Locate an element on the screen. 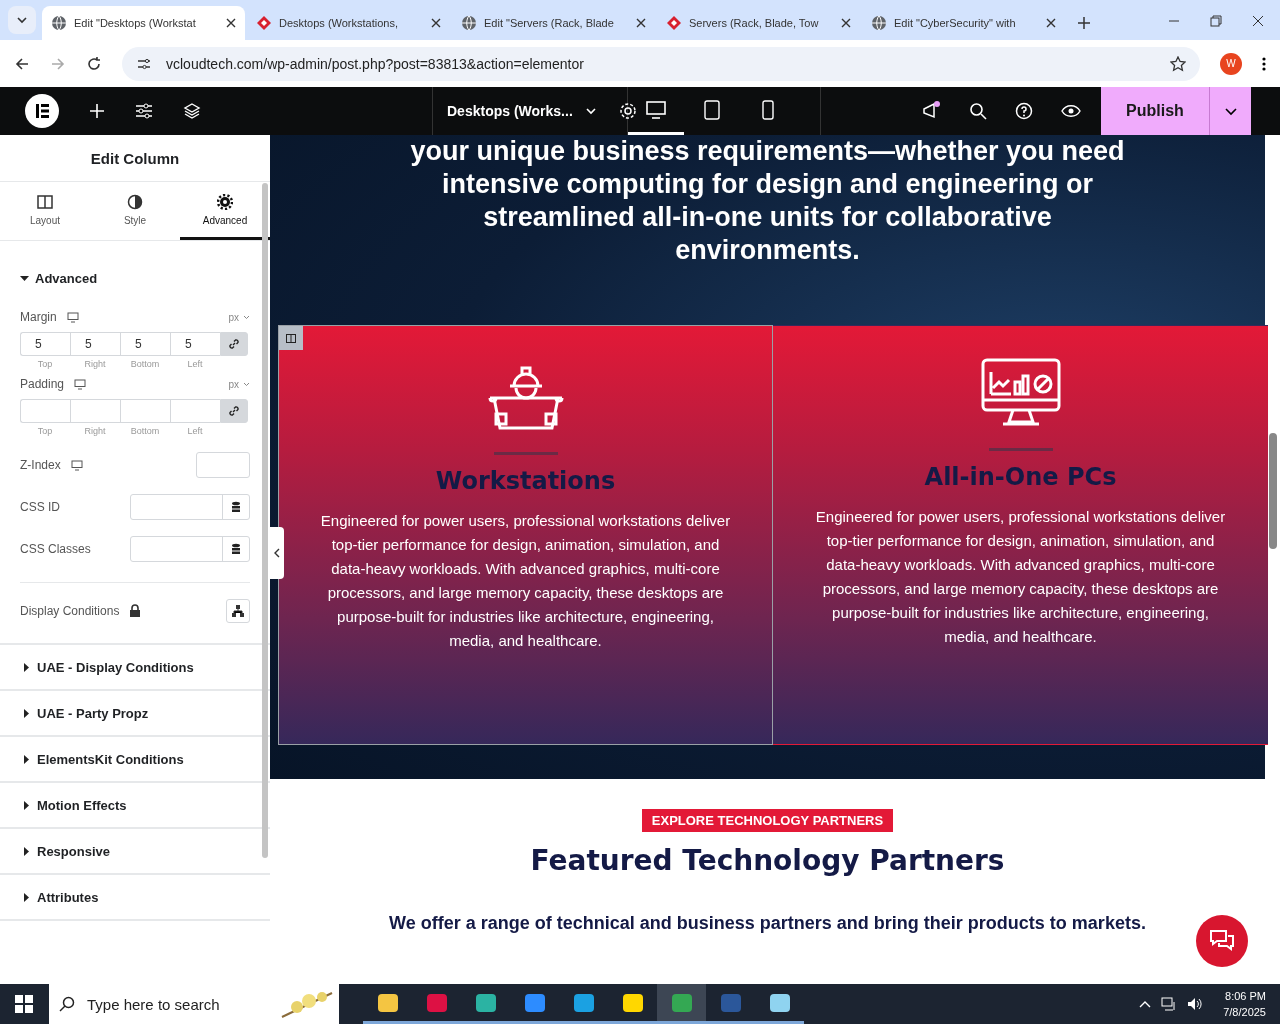 The height and width of the screenshot is (1024, 1280). chat-button is located at coordinates (1222, 941).